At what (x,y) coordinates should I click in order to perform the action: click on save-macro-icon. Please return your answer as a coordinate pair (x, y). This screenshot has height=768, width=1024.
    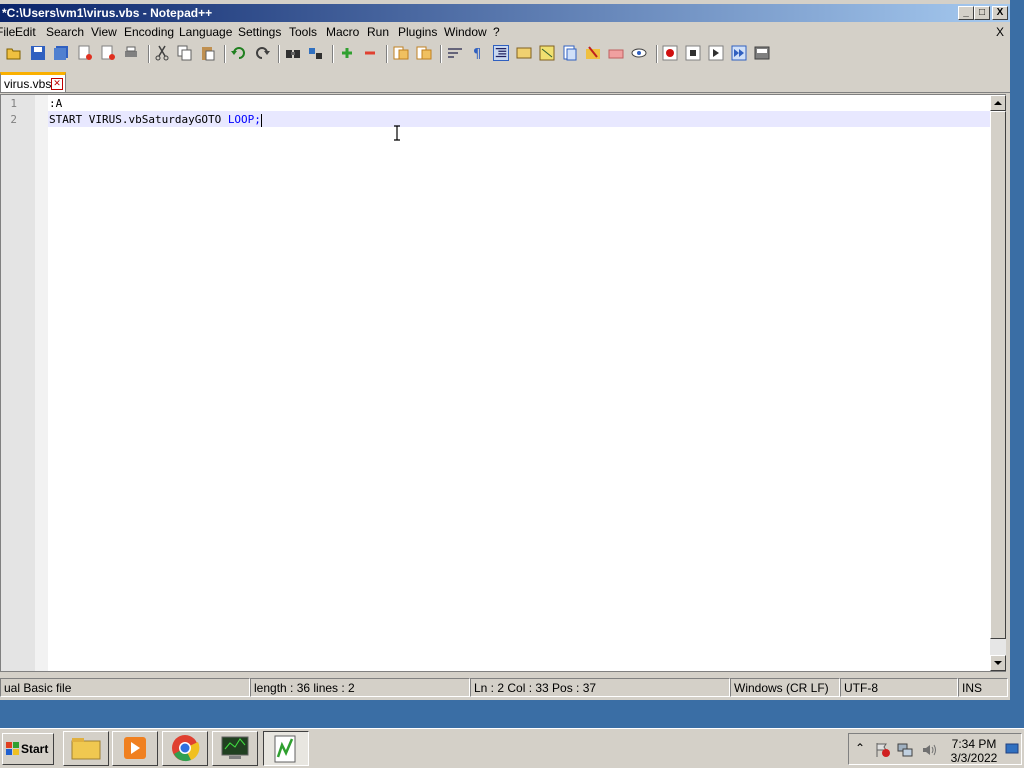
    Looking at the image, I should click on (762, 53).